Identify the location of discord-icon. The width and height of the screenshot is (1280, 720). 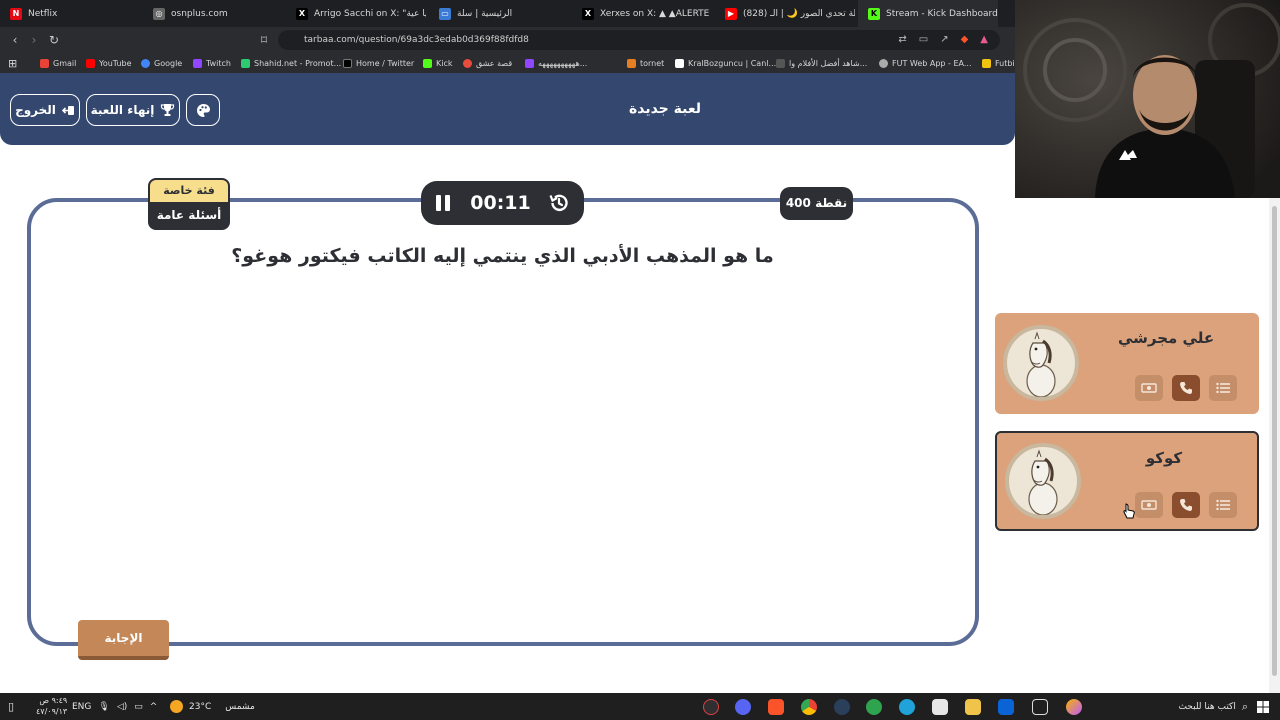
(743, 707).